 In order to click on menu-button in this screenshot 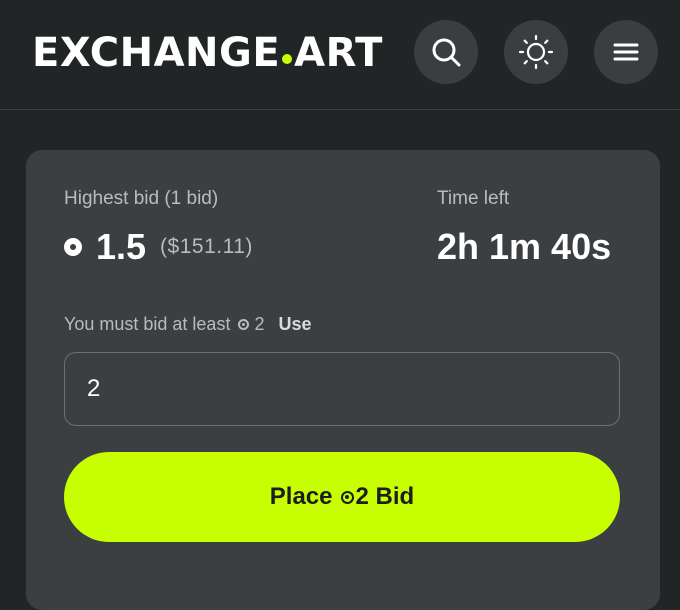, I will do `click(626, 52)`.